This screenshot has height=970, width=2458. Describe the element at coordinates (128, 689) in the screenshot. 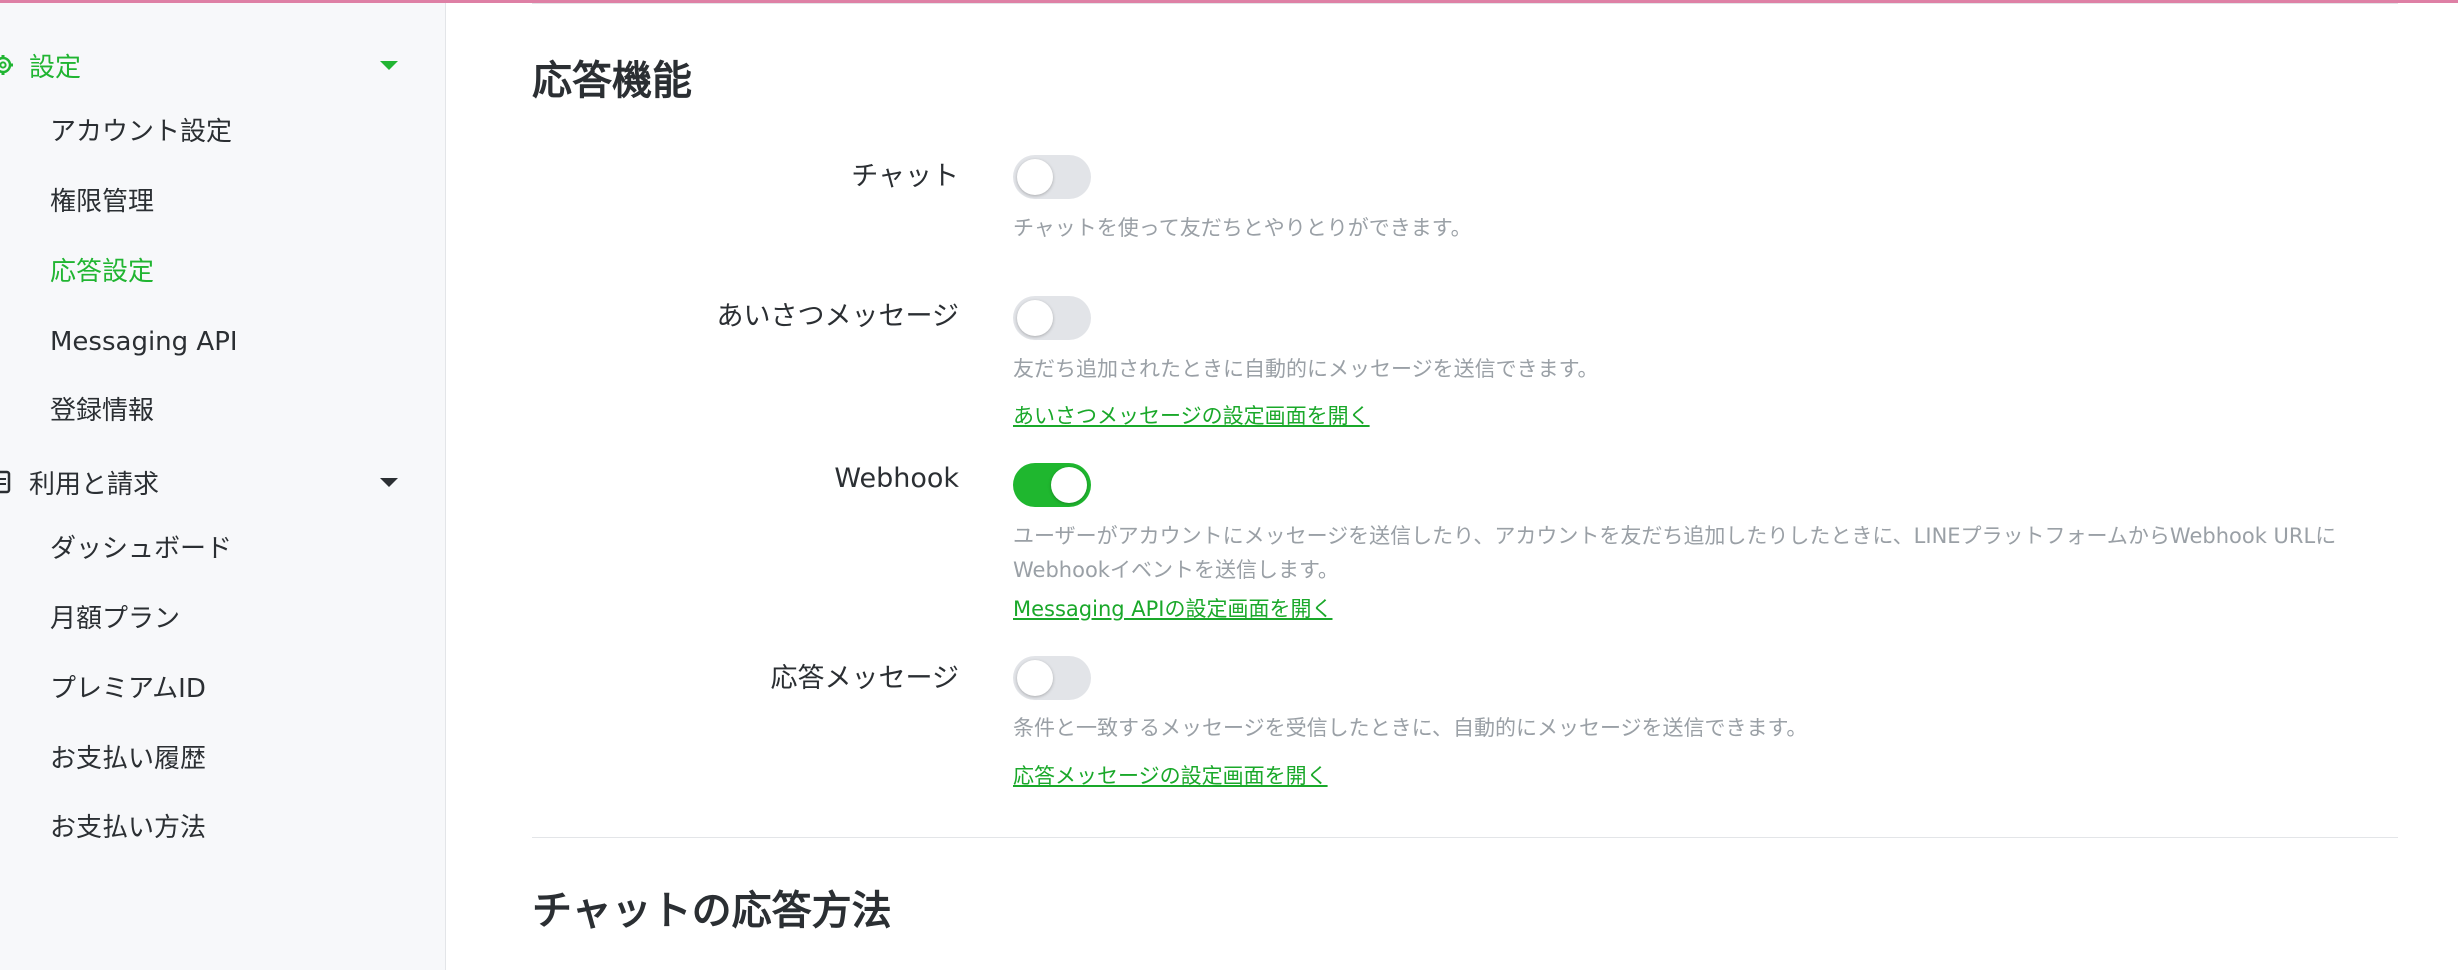

I see `sidebar-item-premium-id: プレミアムID` at that location.